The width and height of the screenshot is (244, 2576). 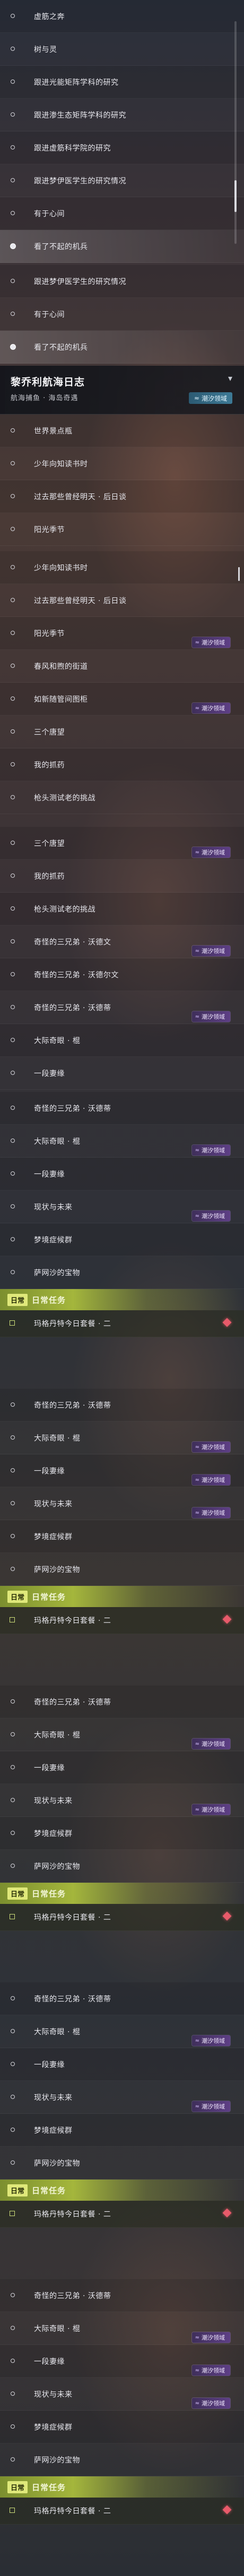 What do you see at coordinates (57, 2460) in the screenshot?
I see `quest-label: 萨网沙的宝物` at bounding box center [57, 2460].